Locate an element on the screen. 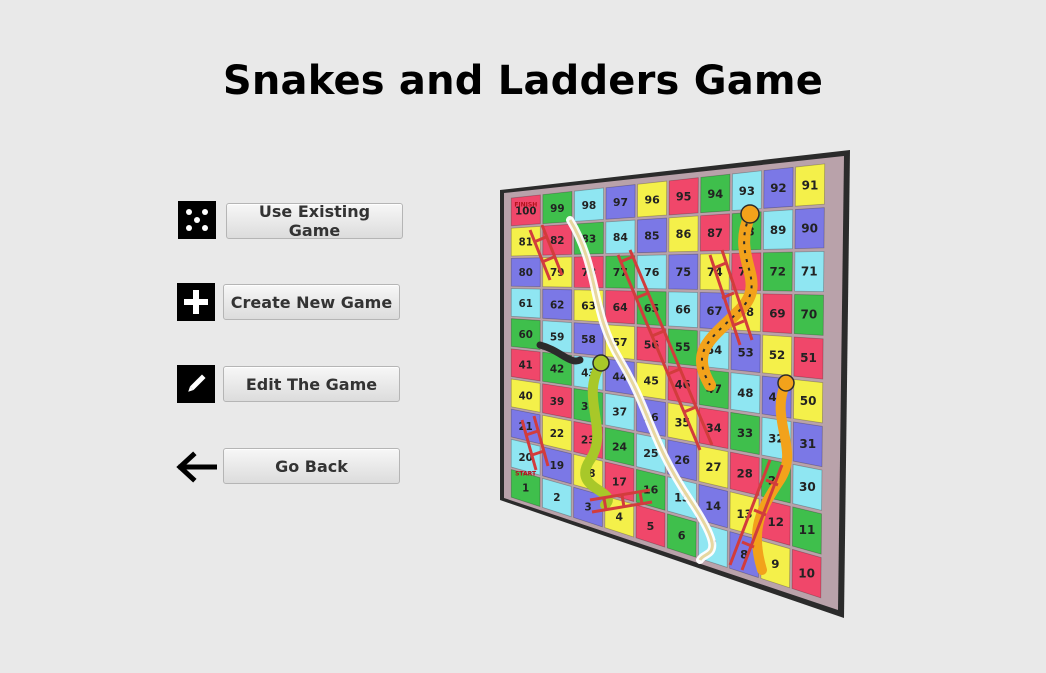 Image resolution: width=1046 pixels, height=673 pixels. board-cell-number: 72 is located at coordinates (778, 272).